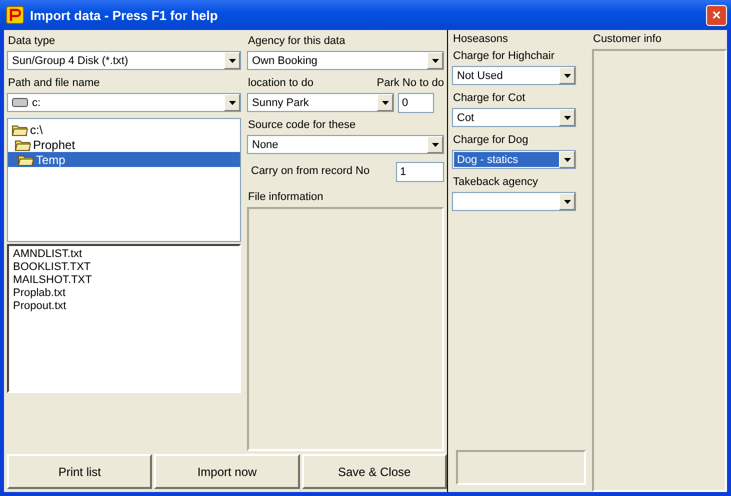 Image resolution: width=731 pixels, height=496 pixels. What do you see at coordinates (345, 144) in the screenshot?
I see `source-code-dropdown: None` at bounding box center [345, 144].